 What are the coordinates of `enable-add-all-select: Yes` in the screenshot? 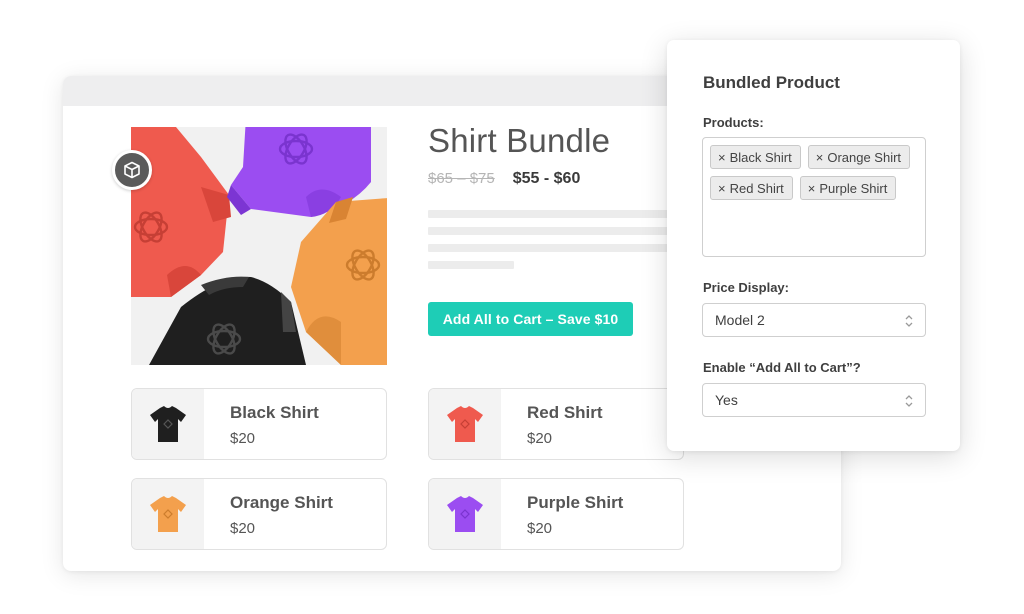 It's located at (814, 400).